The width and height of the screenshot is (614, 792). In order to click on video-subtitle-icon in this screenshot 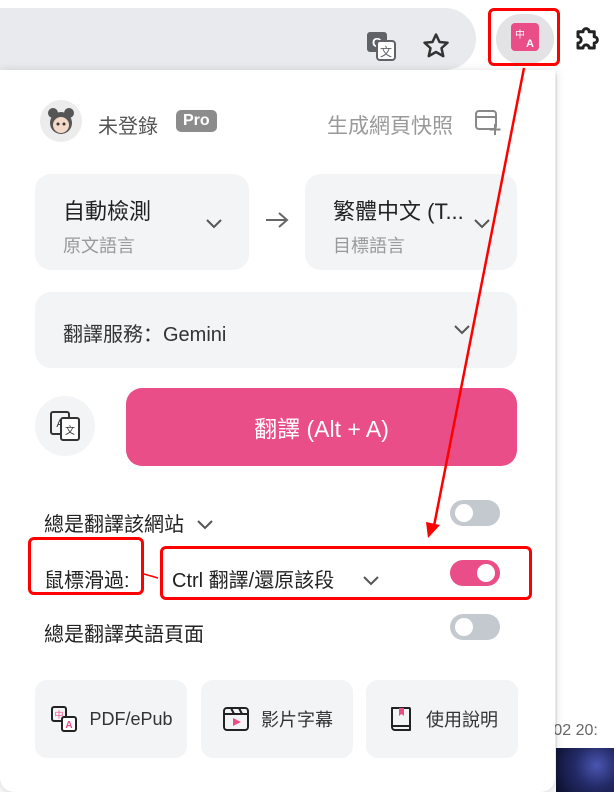, I will do `click(236, 719)`.